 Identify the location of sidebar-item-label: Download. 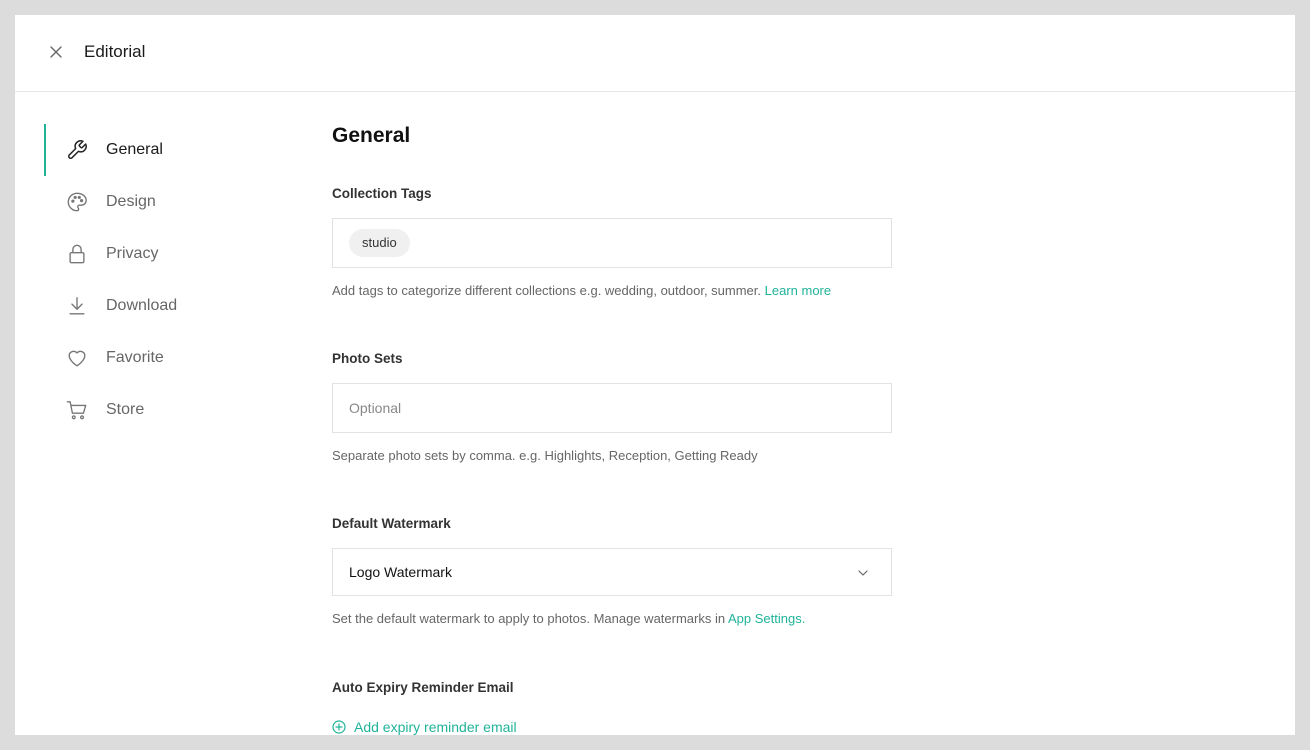
(142, 305).